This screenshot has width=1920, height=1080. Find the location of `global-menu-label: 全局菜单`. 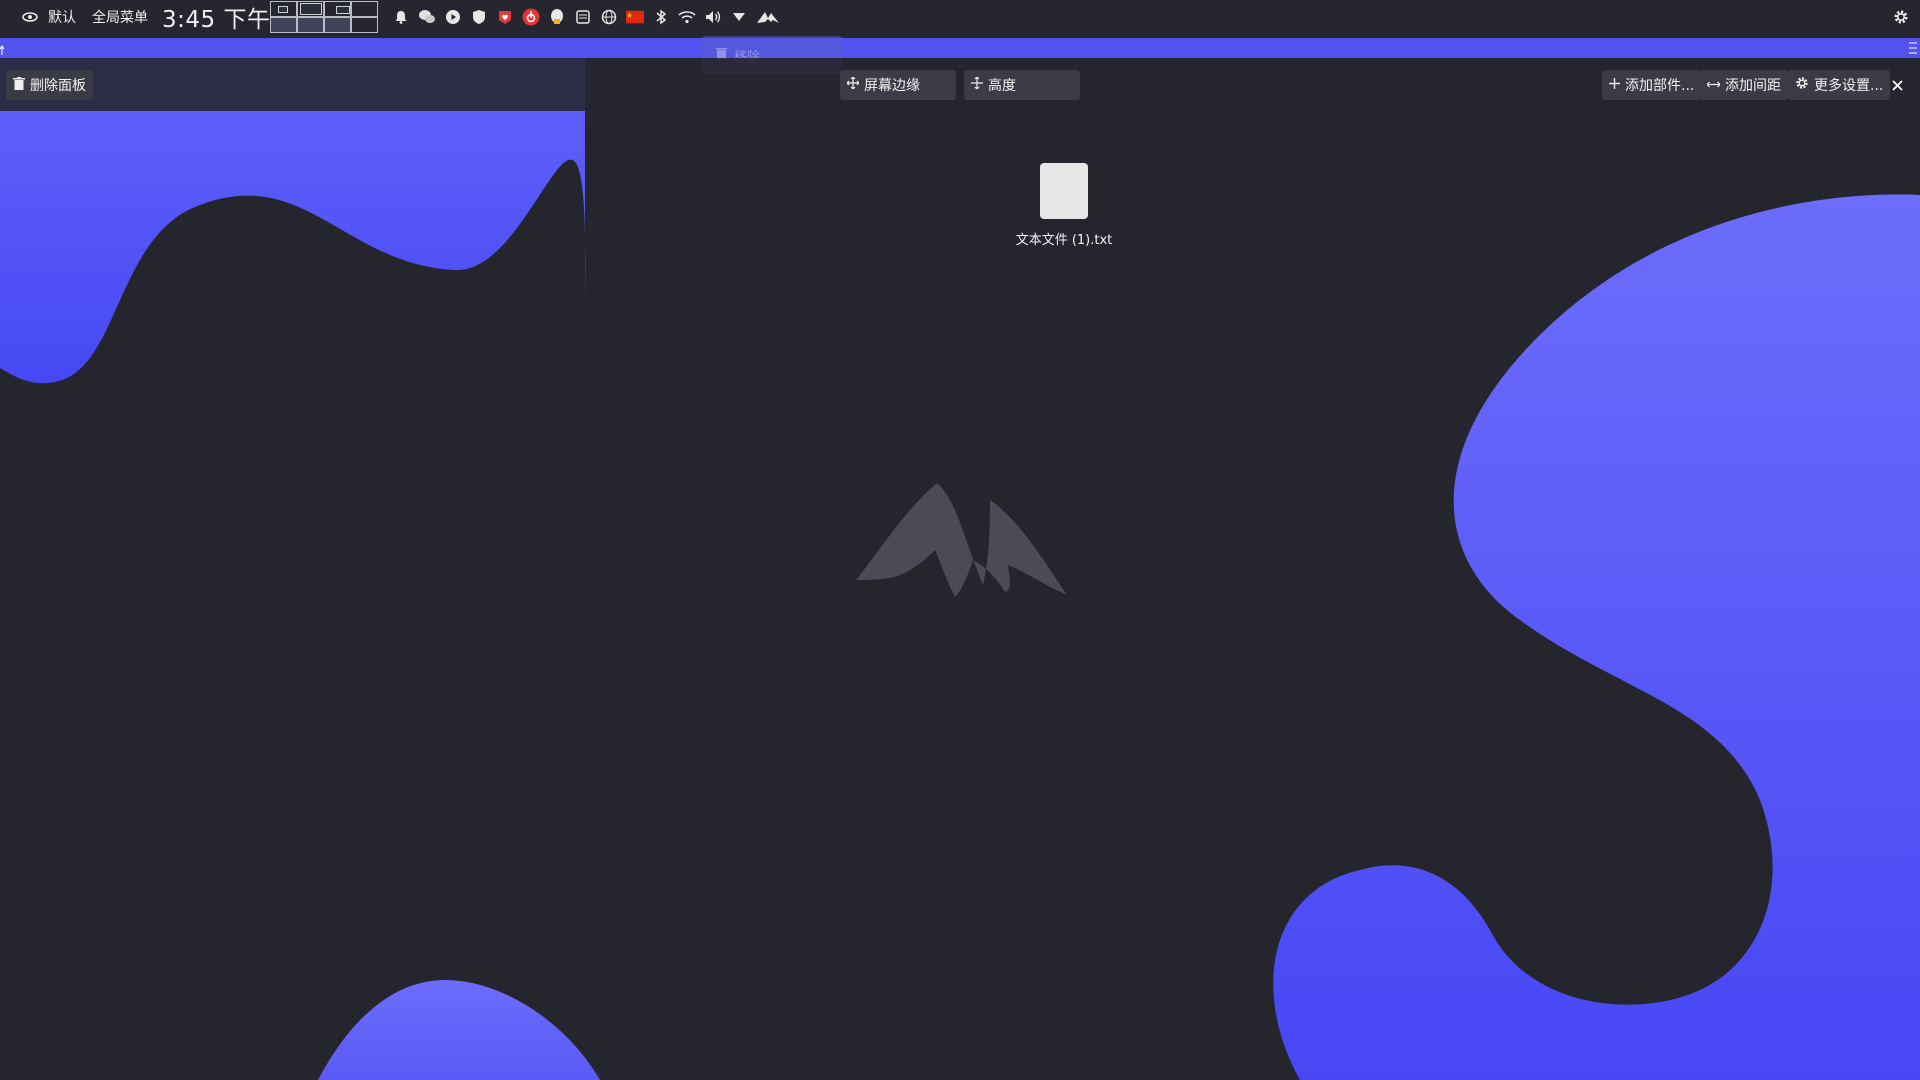

global-menu-label: 全局菜单 is located at coordinates (120, 17).